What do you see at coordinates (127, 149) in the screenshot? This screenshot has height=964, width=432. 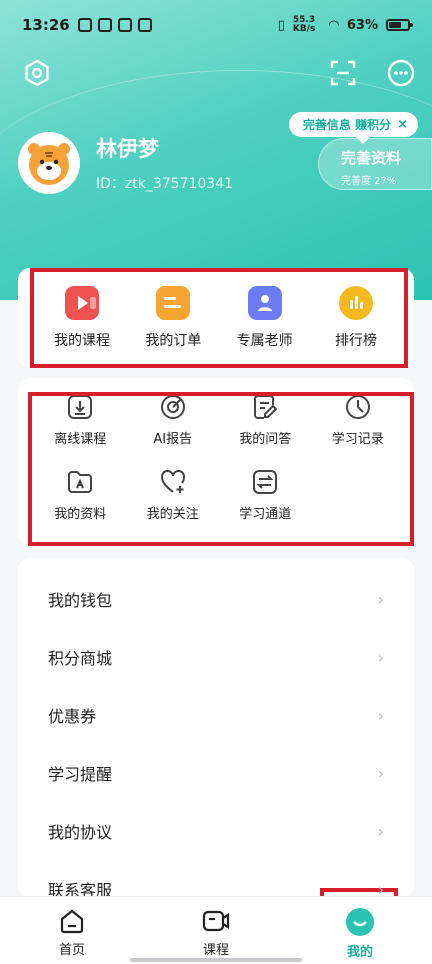 I see `profile-name: 林伊梦` at bounding box center [127, 149].